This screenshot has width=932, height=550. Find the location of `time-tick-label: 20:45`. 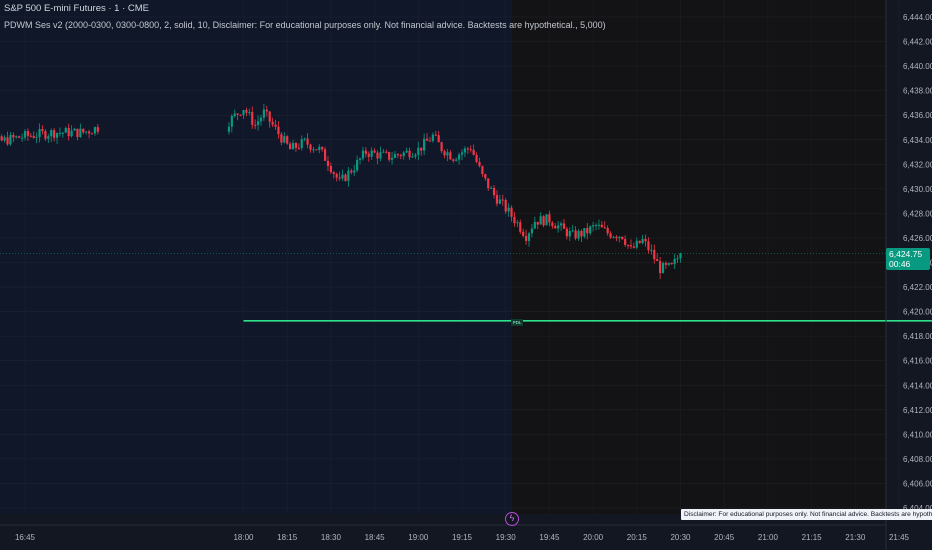

time-tick-label: 20:45 is located at coordinates (724, 537).